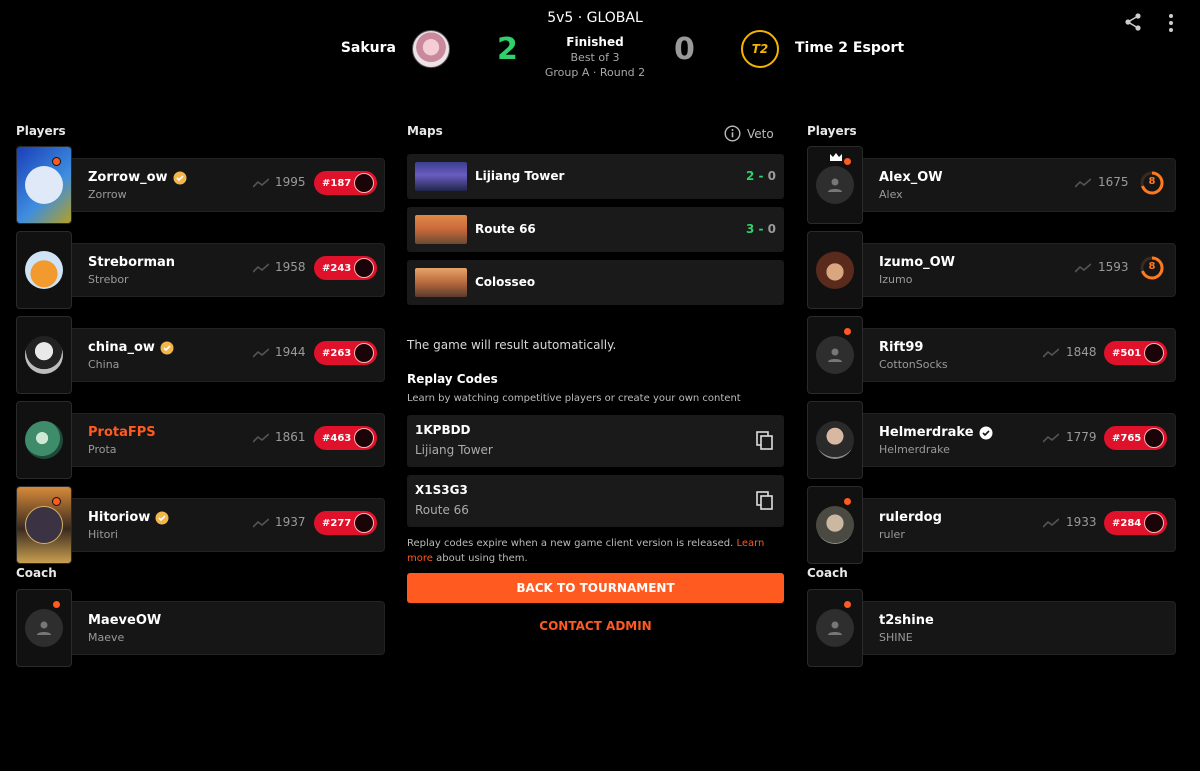 This screenshot has height=771, width=1200. I want to click on match-group-round: Group A · Round 2, so click(595, 72).